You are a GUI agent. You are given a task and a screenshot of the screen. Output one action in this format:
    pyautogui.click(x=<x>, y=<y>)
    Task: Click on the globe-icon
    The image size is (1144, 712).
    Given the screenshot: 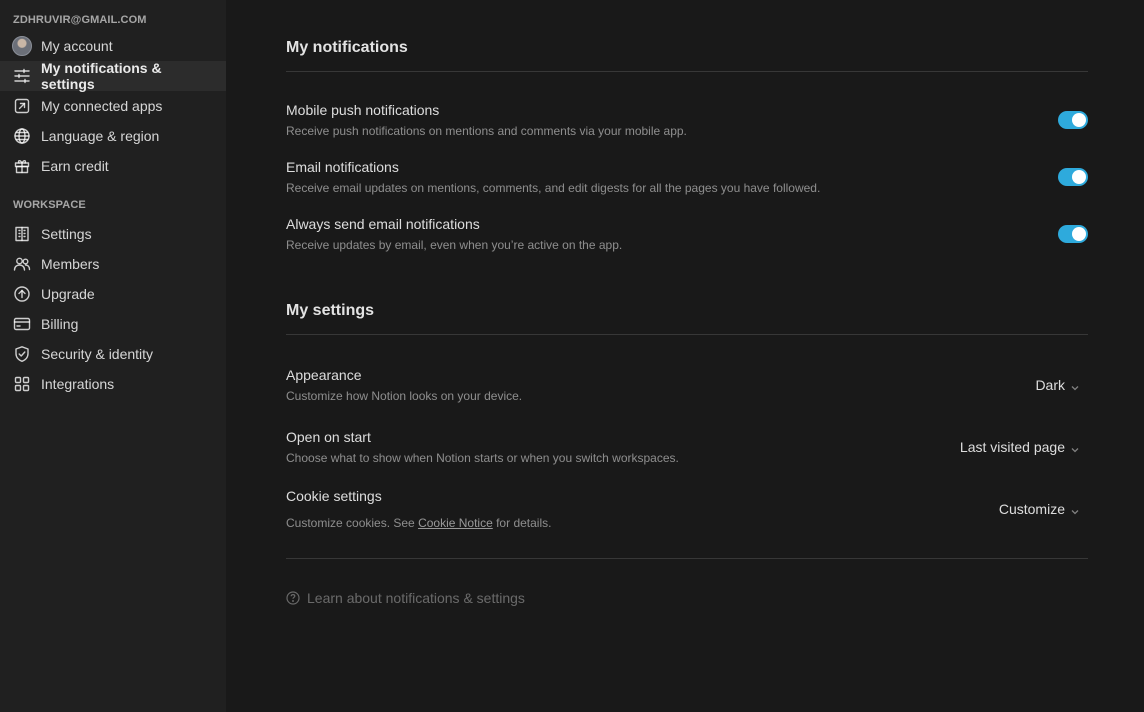 What is the action you would take?
    pyautogui.click(x=22, y=136)
    